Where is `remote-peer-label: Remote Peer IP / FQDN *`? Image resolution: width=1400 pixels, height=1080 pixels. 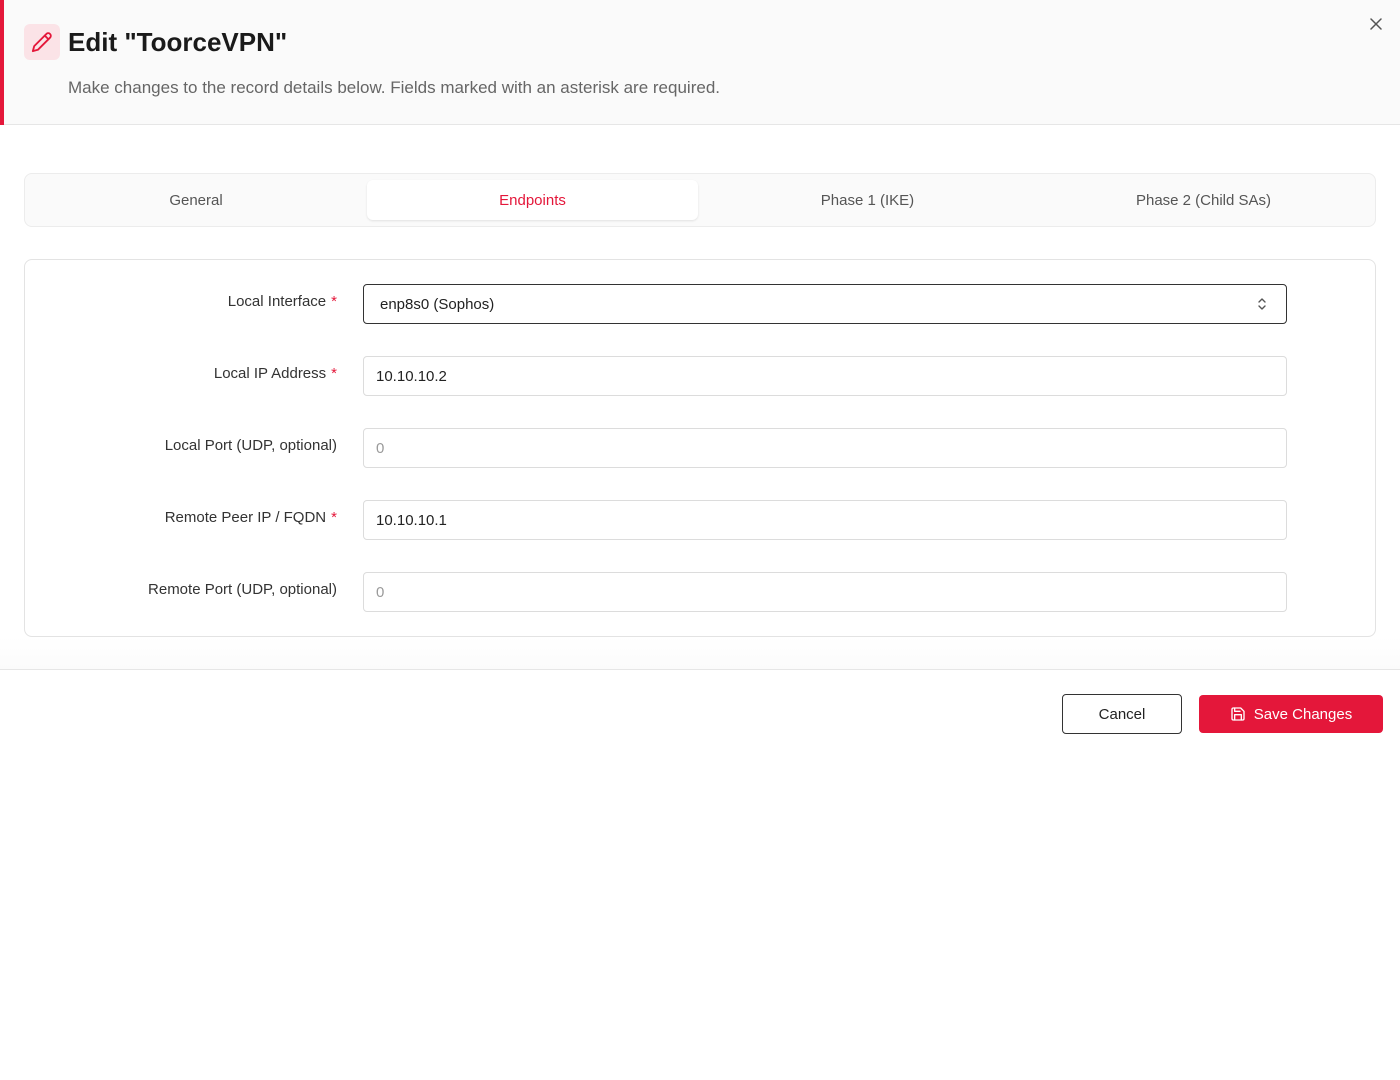
remote-peer-label: Remote Peer IP / FQDN * is located at coordinates (250, 517).